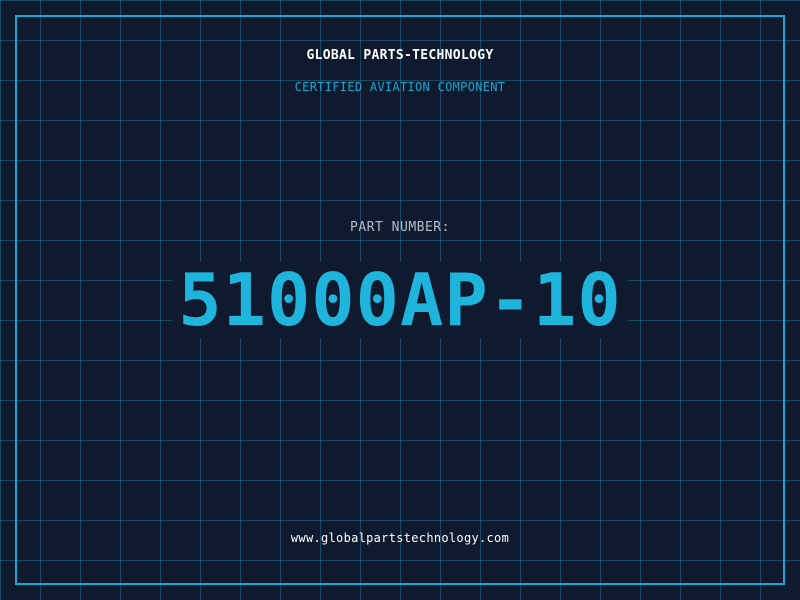 Image resolution: width=800 pixels, height=600 pixels. I want to click on part-number-value: 51000AP-10, so click(400, 300).